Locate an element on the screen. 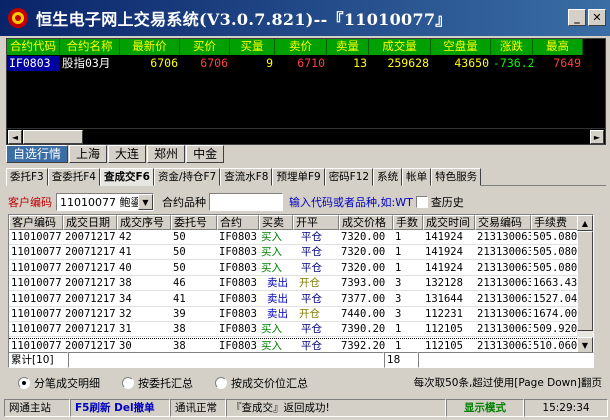  view-mode-label: 按成交价位汇总 is located at coordinates (269, 383).